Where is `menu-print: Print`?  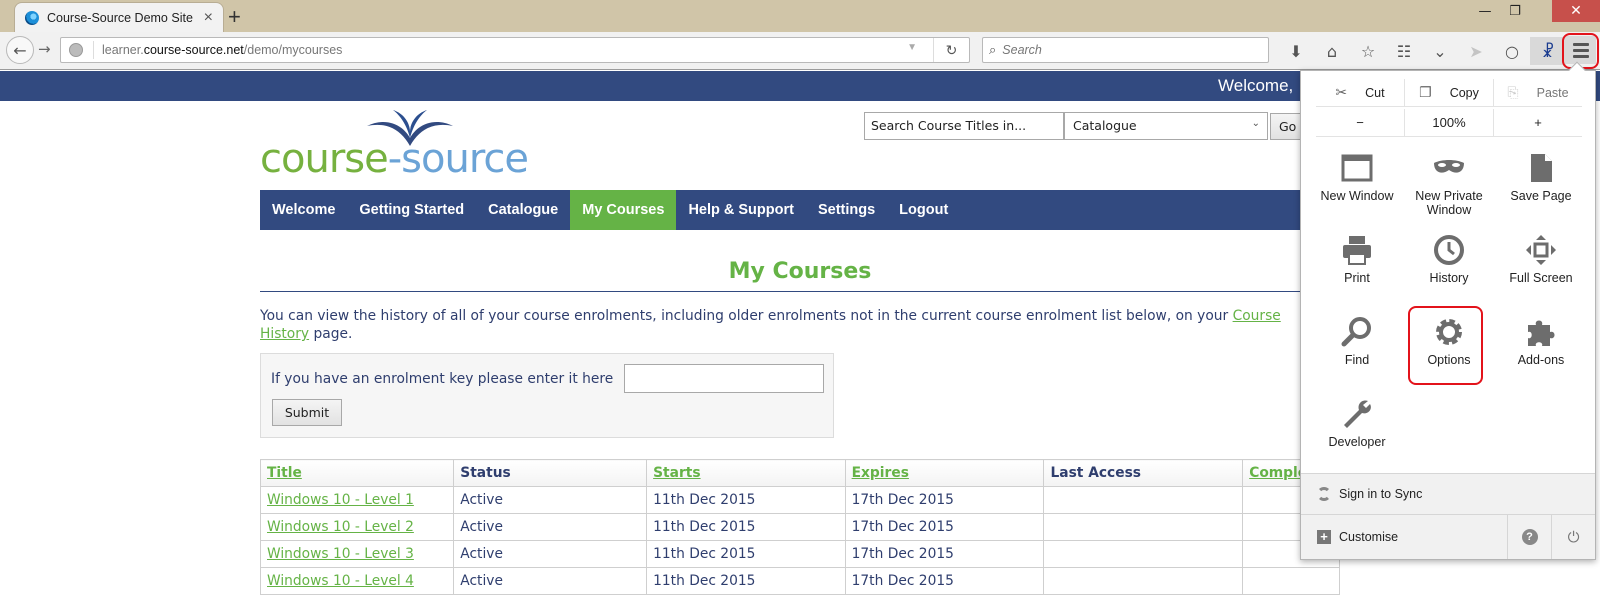 menu-print: Print is located at coordinates (1357, 272).